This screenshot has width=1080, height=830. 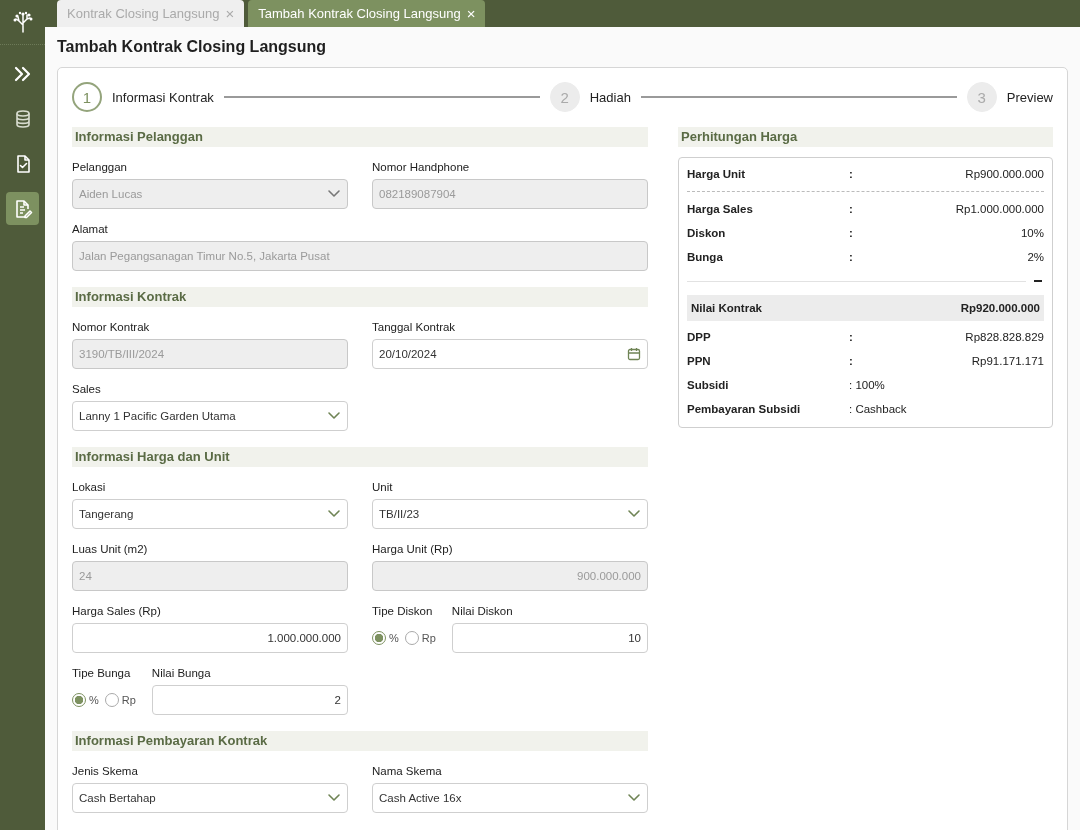 I want to click on total-value: Rp920.000.000, so click(x=1000, y=308).